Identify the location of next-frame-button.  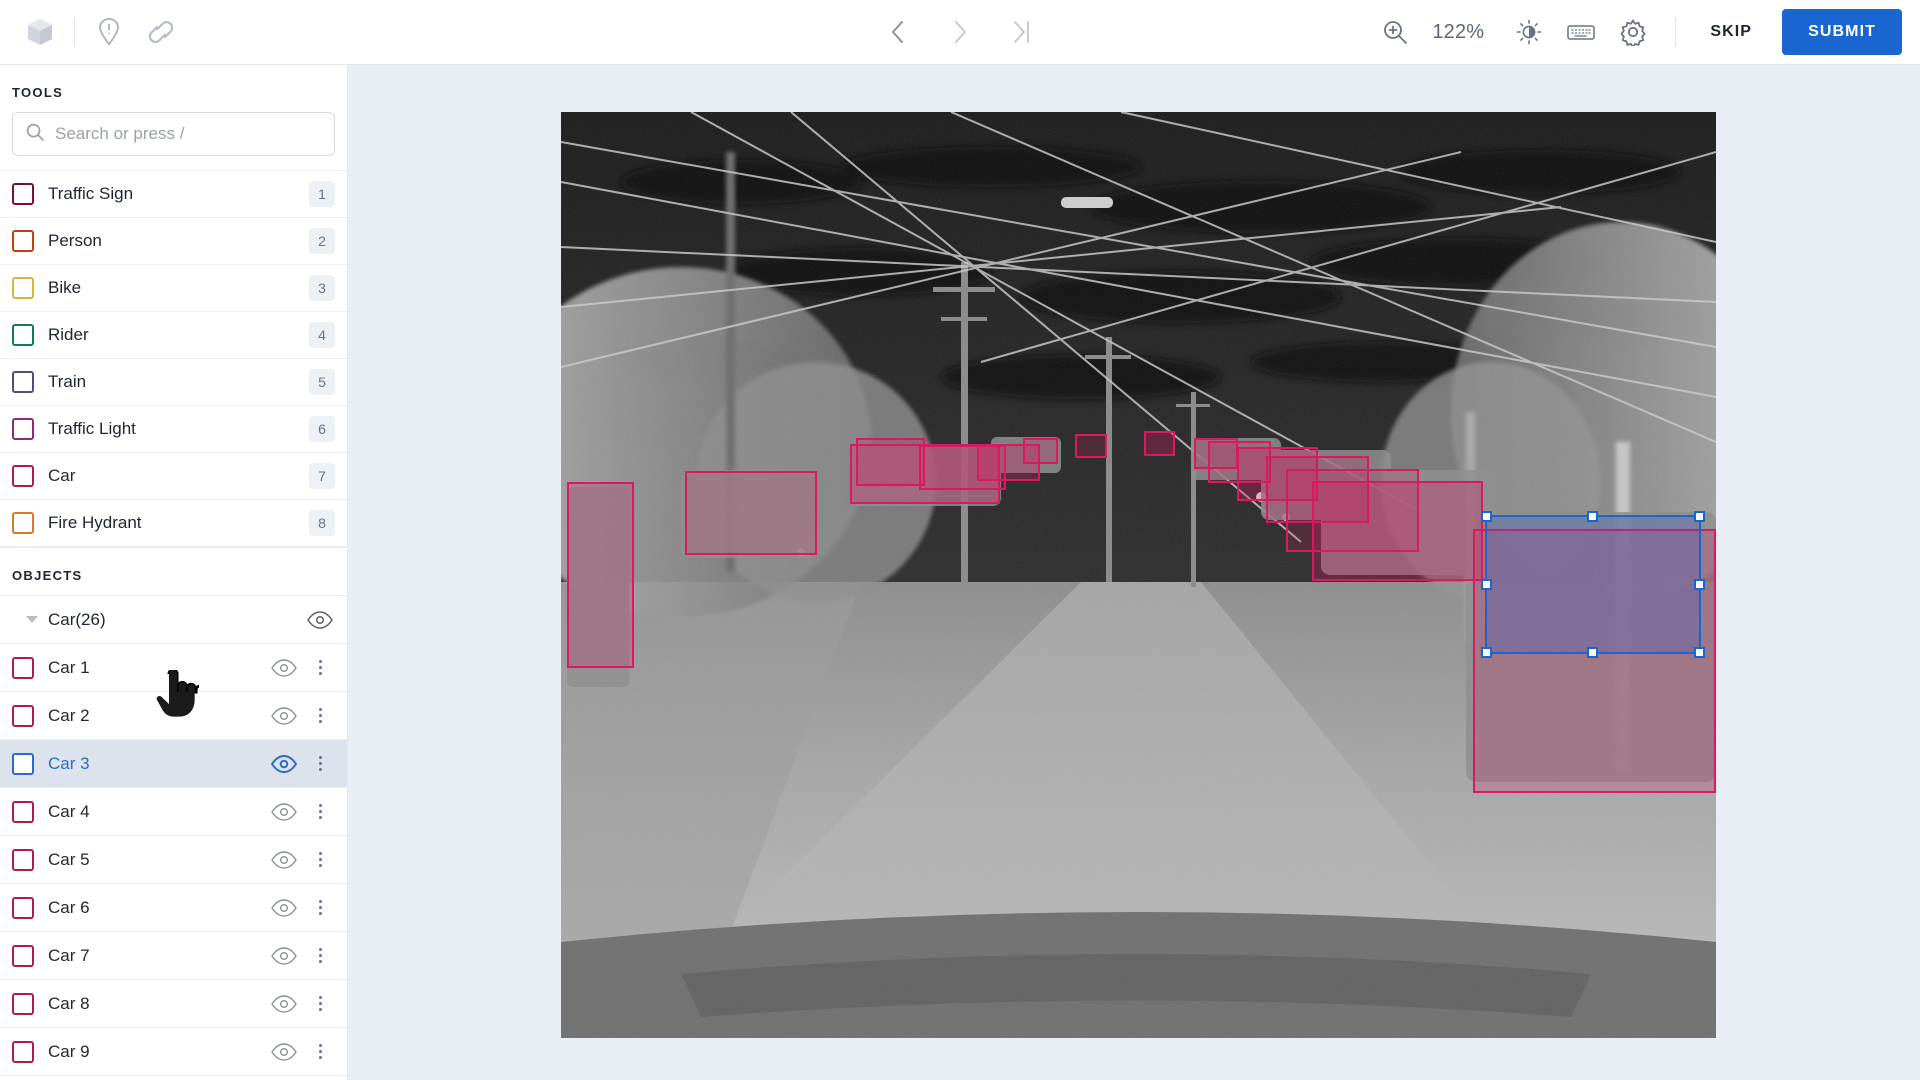
(960, 32).